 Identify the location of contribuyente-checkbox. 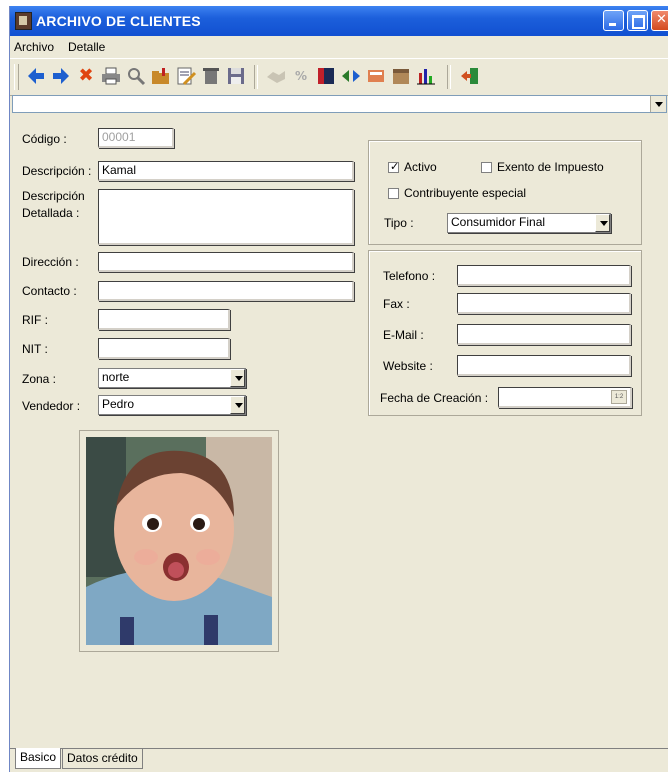
(393, 193).